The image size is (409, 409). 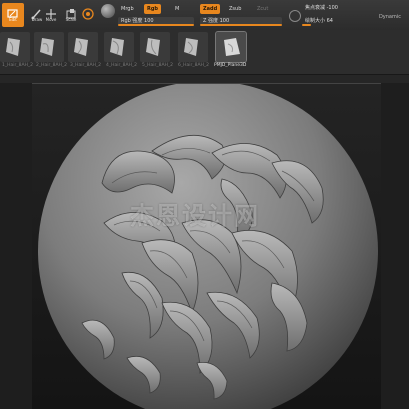 What do you see at coordinates (195, 216) in the screenshot?
I see `watermark-text: 杰恩设计网` at bounding box center [195, 216].